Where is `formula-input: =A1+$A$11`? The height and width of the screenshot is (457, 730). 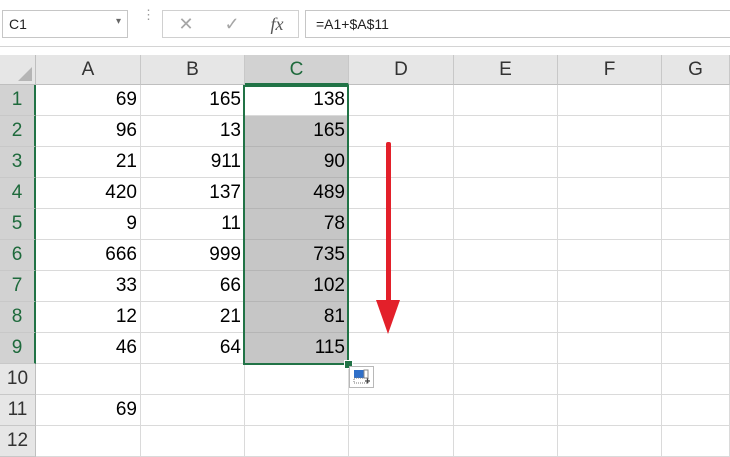 formula-input: =A1+$A$11 is located at coordinates (517, 24).